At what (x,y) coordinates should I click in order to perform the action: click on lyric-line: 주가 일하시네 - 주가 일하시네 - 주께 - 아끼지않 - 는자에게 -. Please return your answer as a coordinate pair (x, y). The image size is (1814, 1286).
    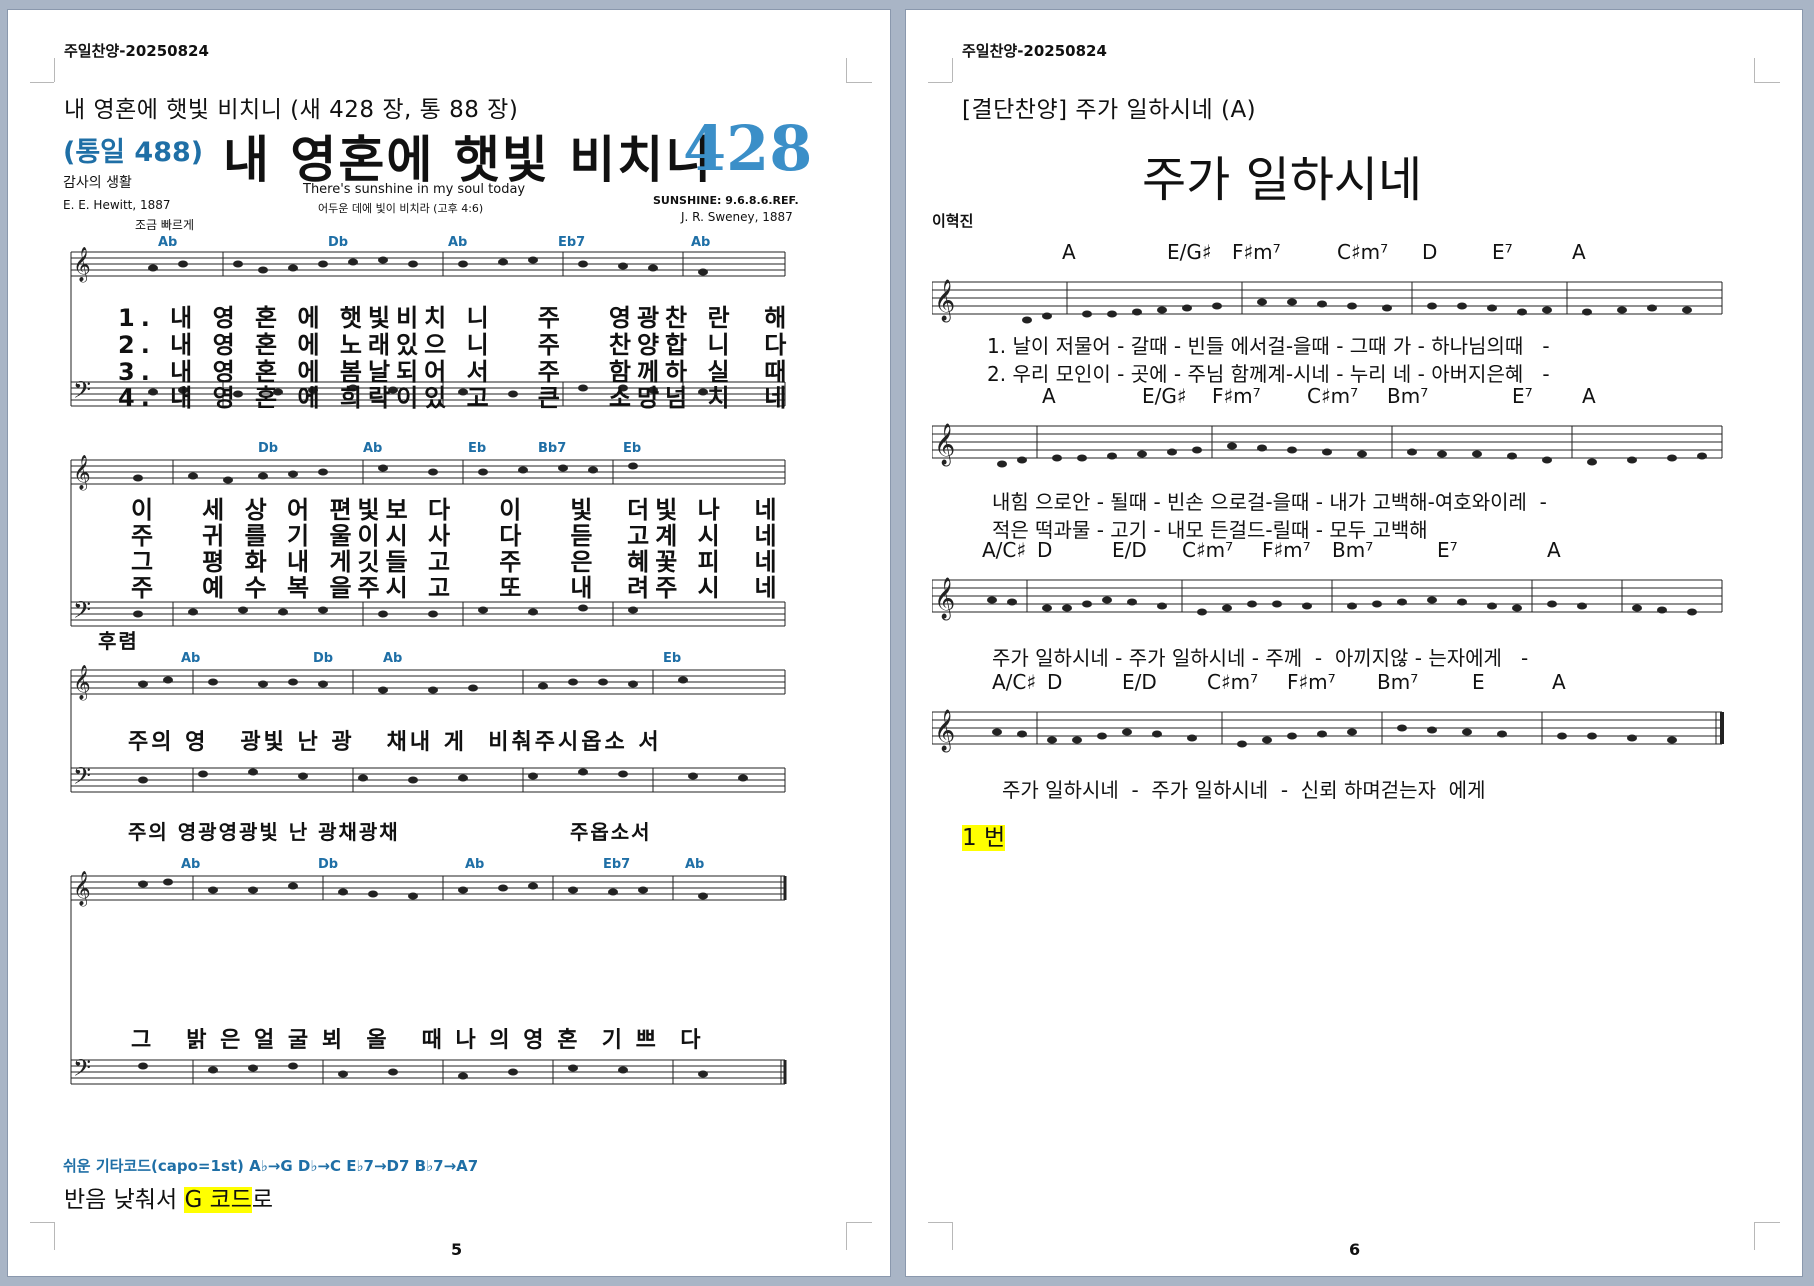
    Looking at the image, I should click on (1260, 658).